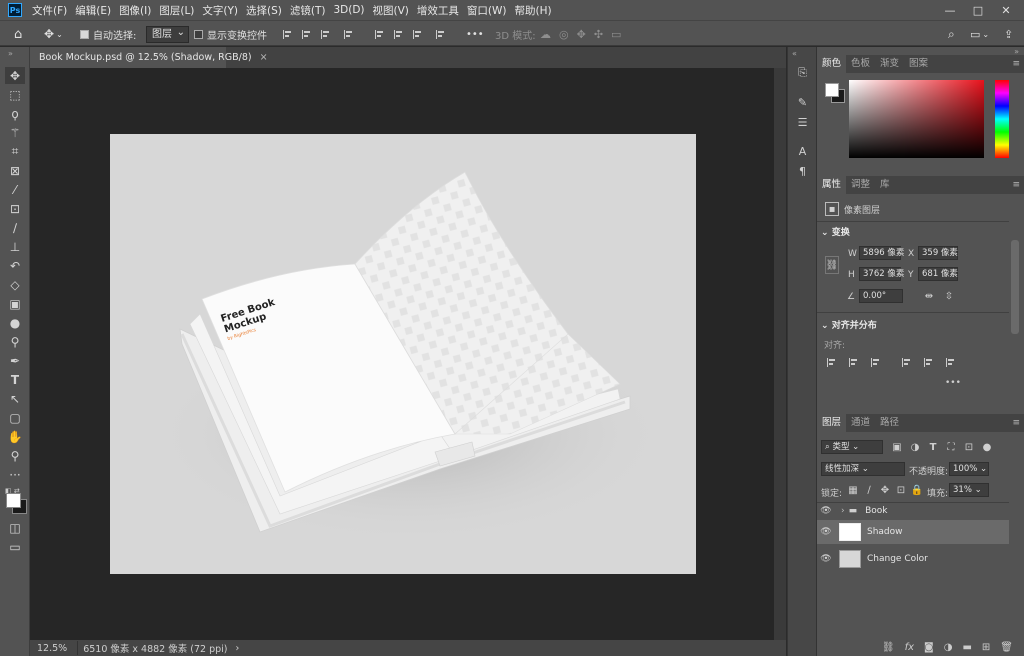 The width and height of the screenshot is (1024, 656). Describe the element at coordinates (897, 447) in the screenshot. I see `filter-pixel-icon: ▣` at that location.